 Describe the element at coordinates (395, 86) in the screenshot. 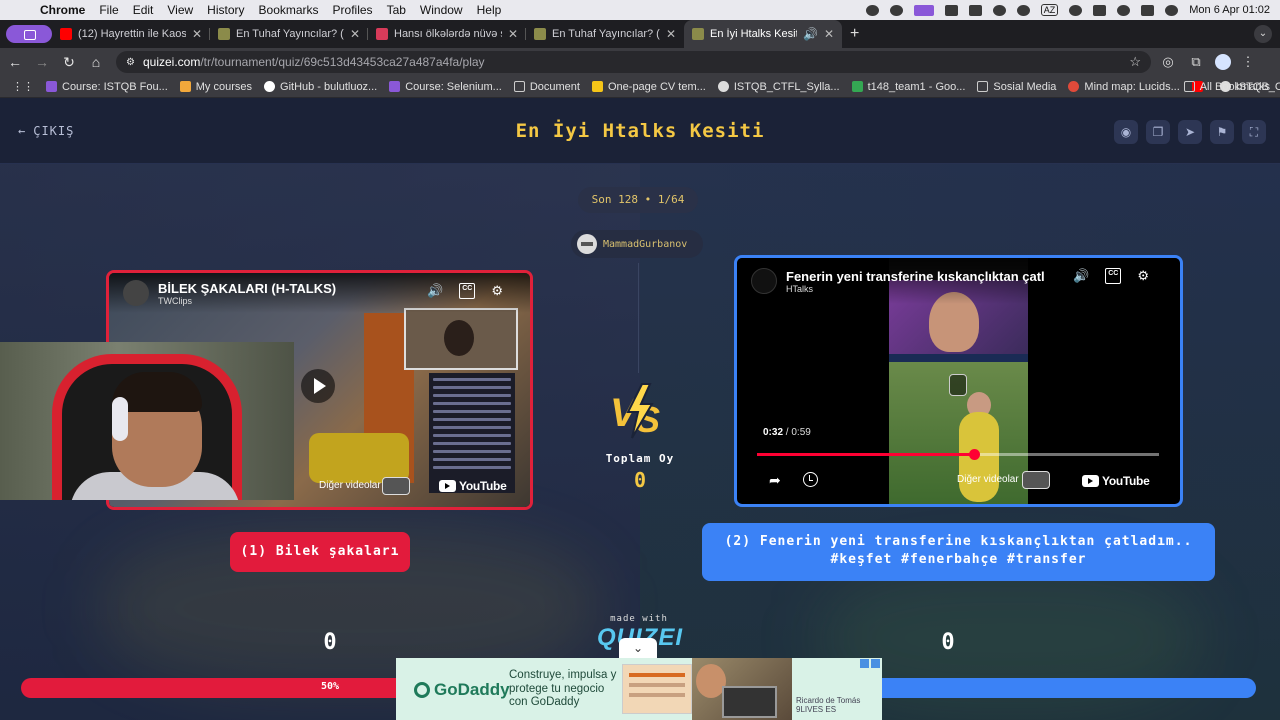

I see `bookmark-favicon-icon` at that location.